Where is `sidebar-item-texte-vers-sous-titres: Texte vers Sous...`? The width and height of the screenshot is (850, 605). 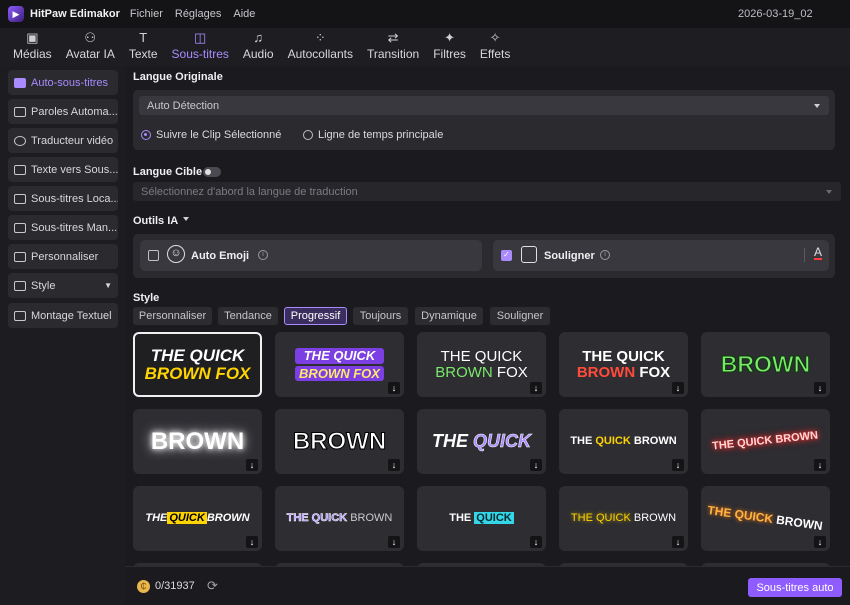
sidebar-item-texte-vers-sous-titres: Texte vers Sous... is located at coordinates (63, 169).